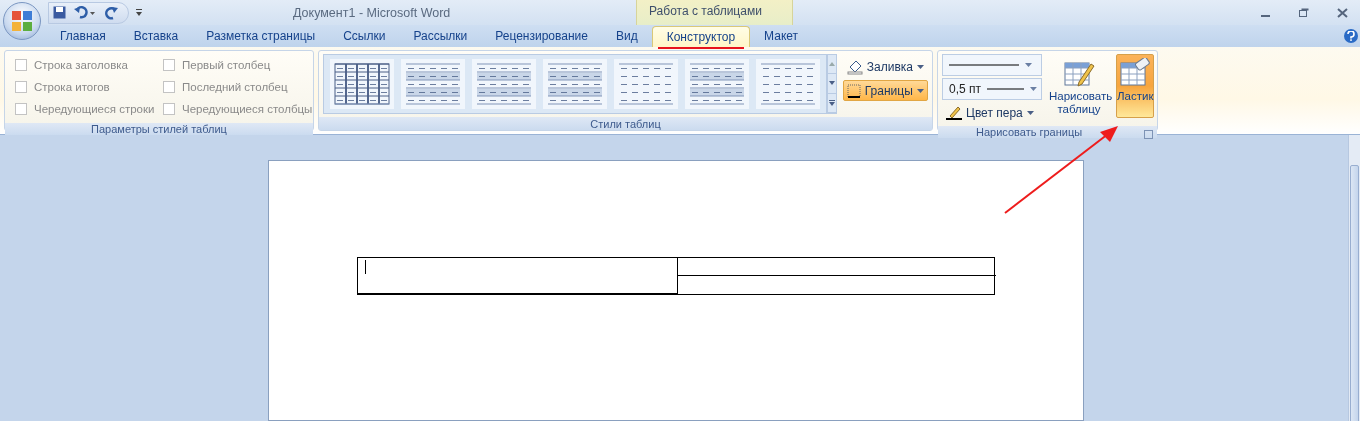 Image resolution: width=1360 pixels, height=421 pixels. Describe the element at coordinates (954, 112) in the screenshot. I see `pen-icon` at that location.